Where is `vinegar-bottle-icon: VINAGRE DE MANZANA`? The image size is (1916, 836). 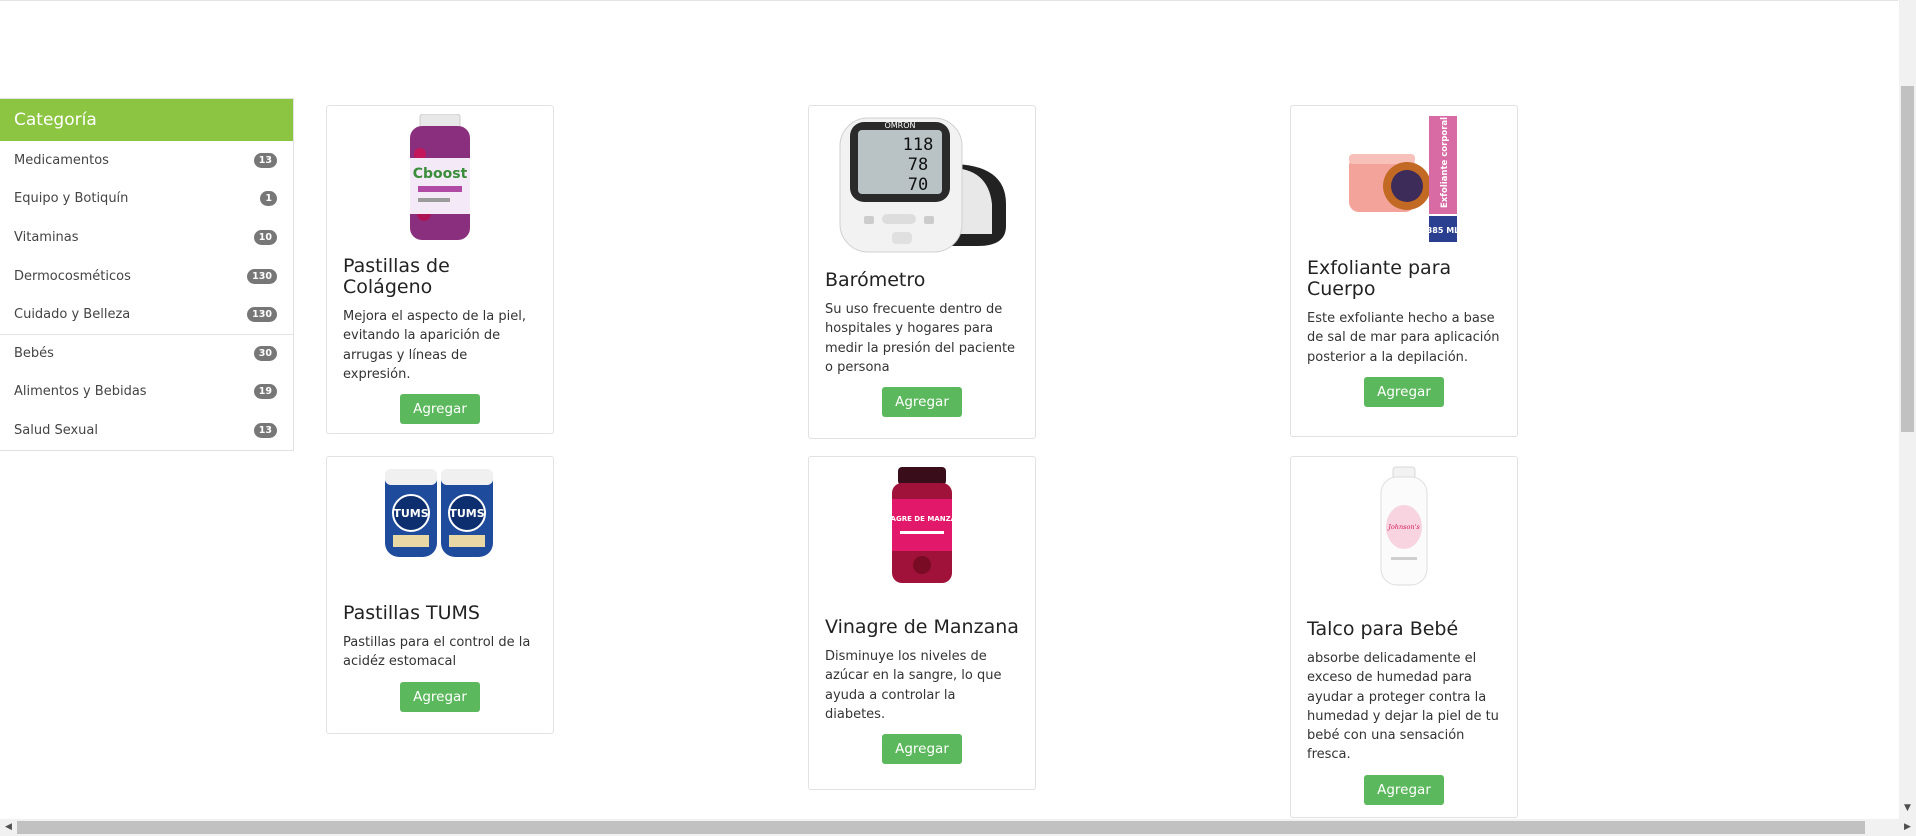 vinegar-bottle-icon: VINAGRE DE MANZANA is located at coordinates (922, 525).